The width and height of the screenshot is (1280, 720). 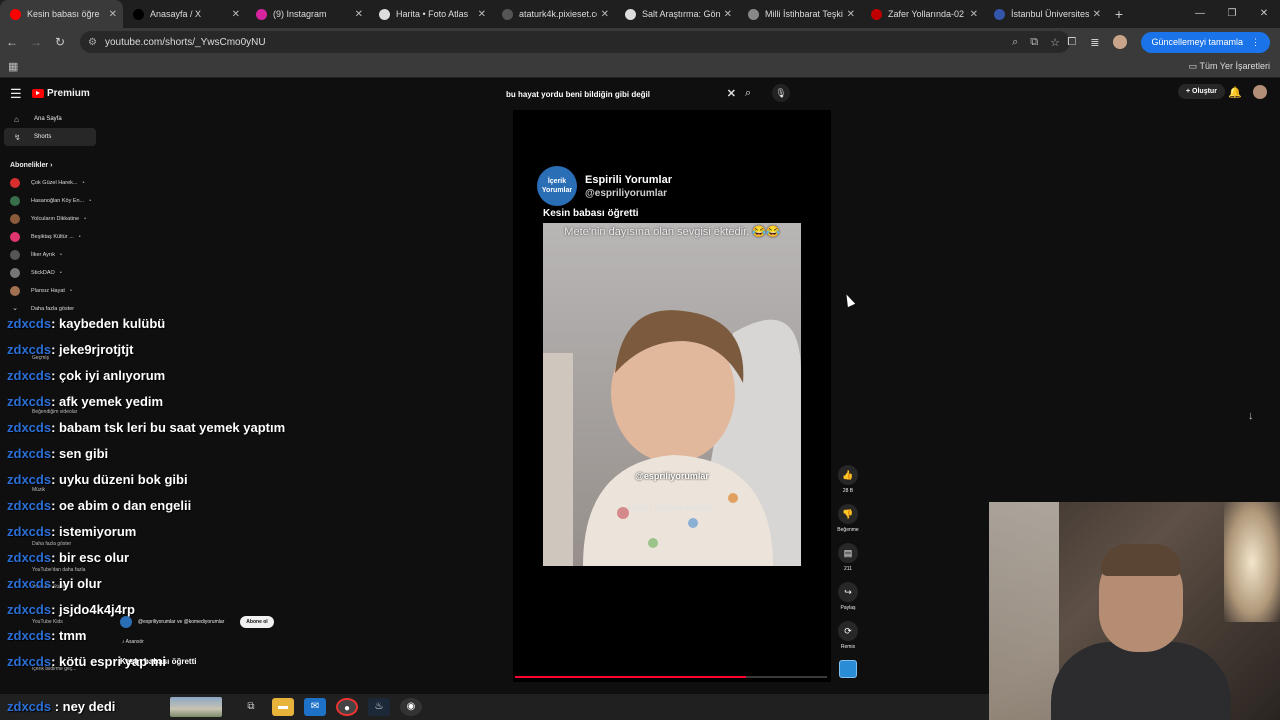 What do you see at coordinates (671, 677) in the screenshot?
I see `video-progress-bar` at bounding box center [671, 677].